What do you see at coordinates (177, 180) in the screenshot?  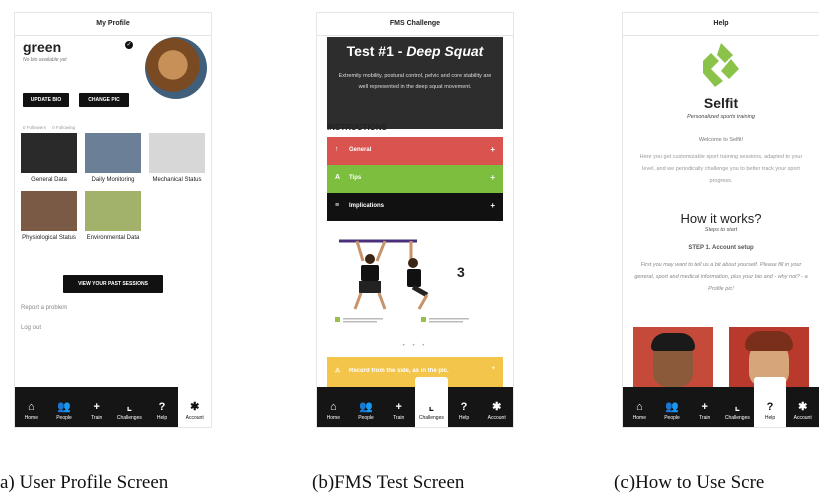 I see `tile-label: Mechanical Status` at bounding box center [177, 180].